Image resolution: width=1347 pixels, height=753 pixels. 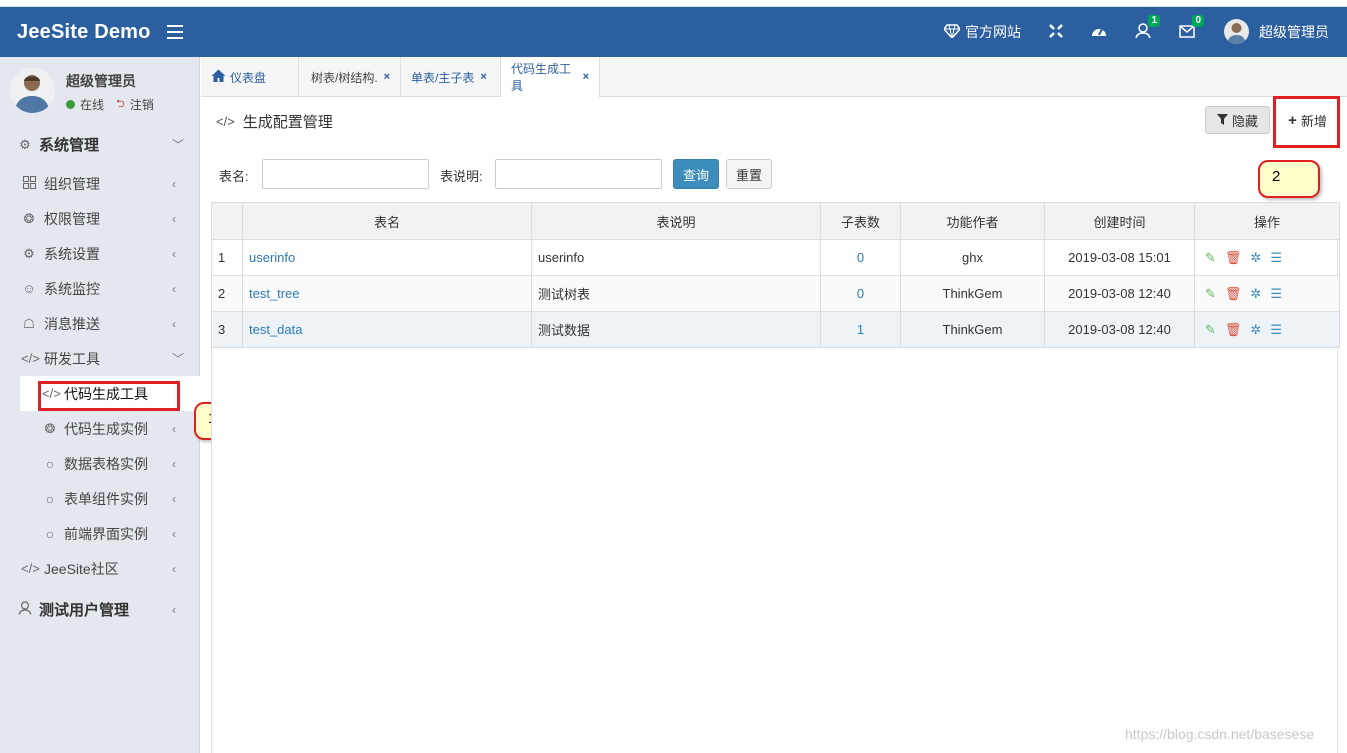 I want to click on table-name-label: 表名:, so click(x=234, y=176).